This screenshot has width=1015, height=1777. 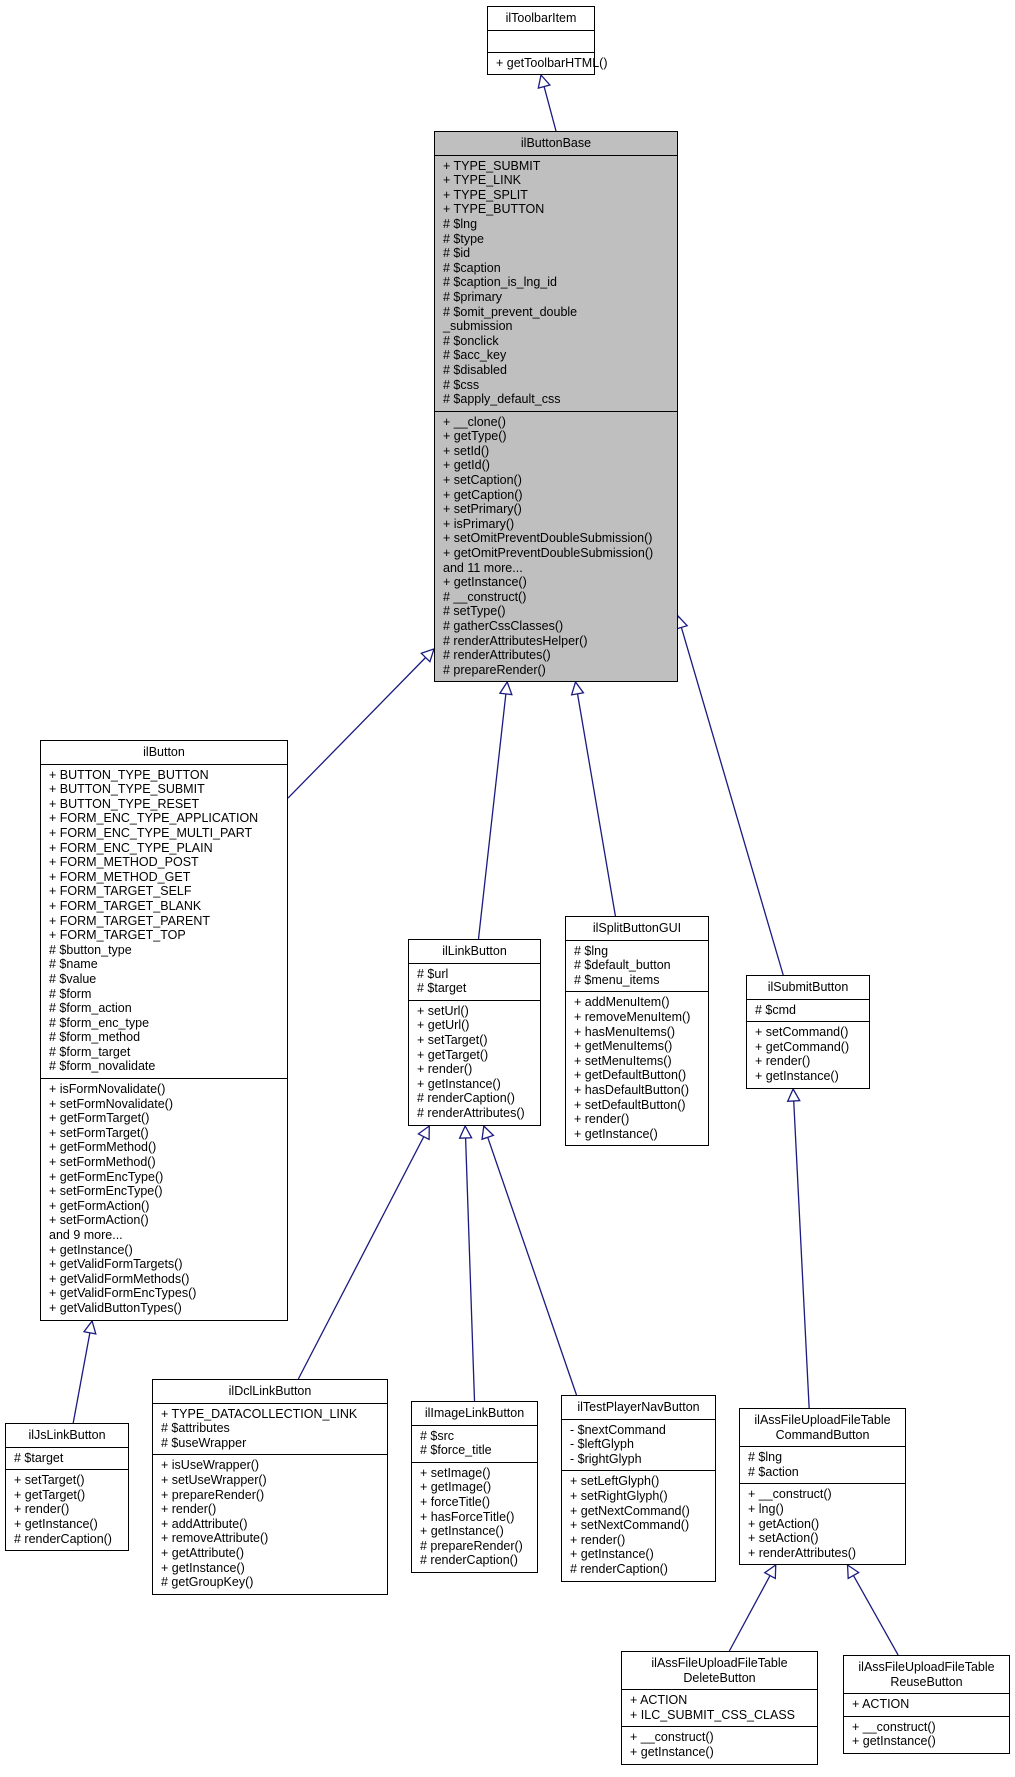 What do you see at coordinates (125, 905) in the screenshot?
I see `attribute: + FORM_TARGET_BLANK` at bounding box center [125, 905].